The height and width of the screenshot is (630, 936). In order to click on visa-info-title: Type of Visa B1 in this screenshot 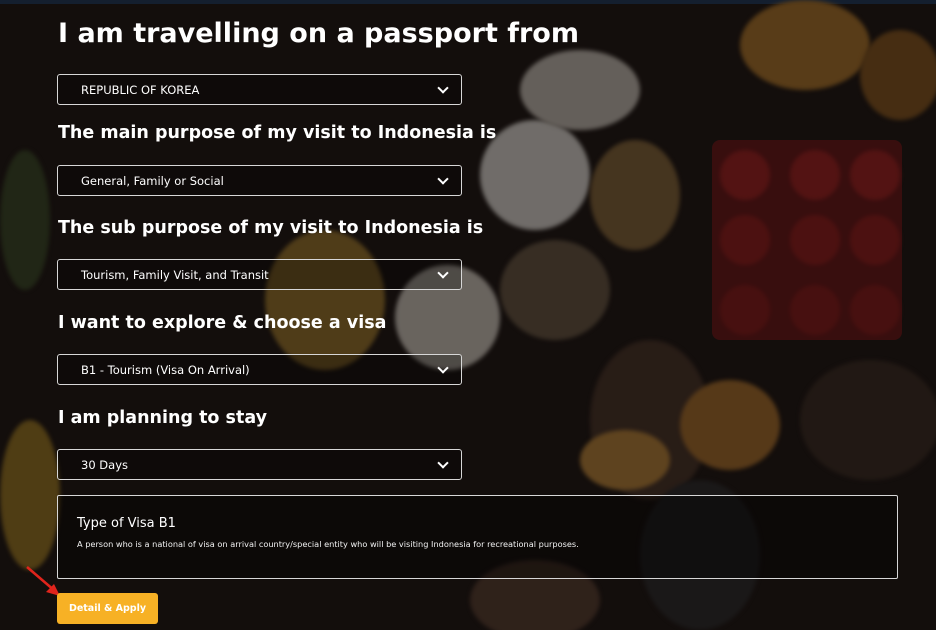, I will do `click(126, 523)`.